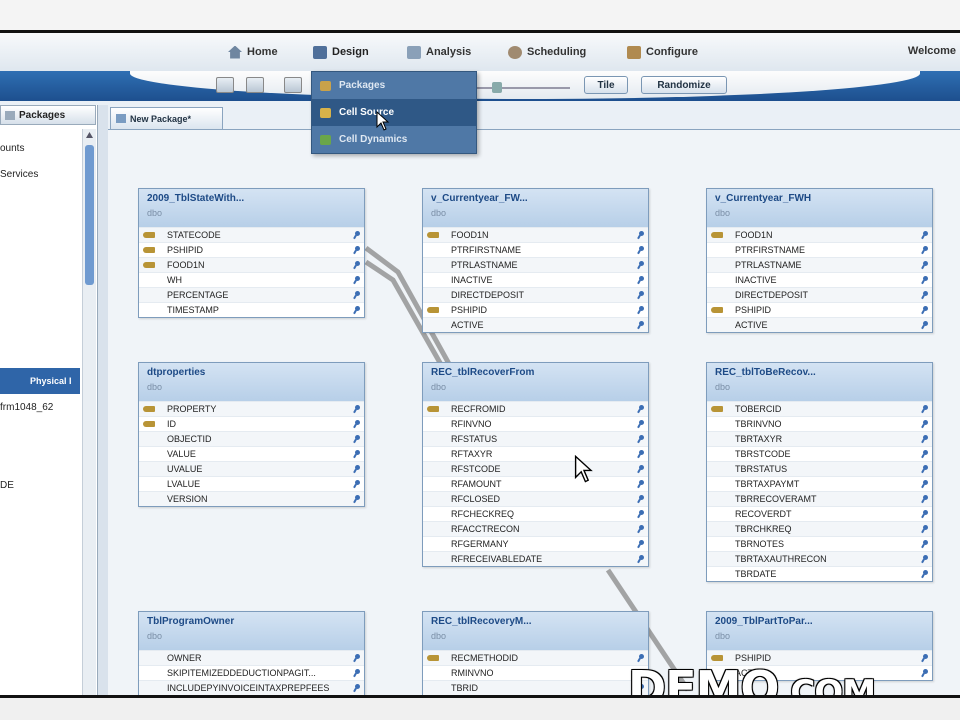 The image size is (960, 720). I want to click on tree-item: Services, so click(19, 174).